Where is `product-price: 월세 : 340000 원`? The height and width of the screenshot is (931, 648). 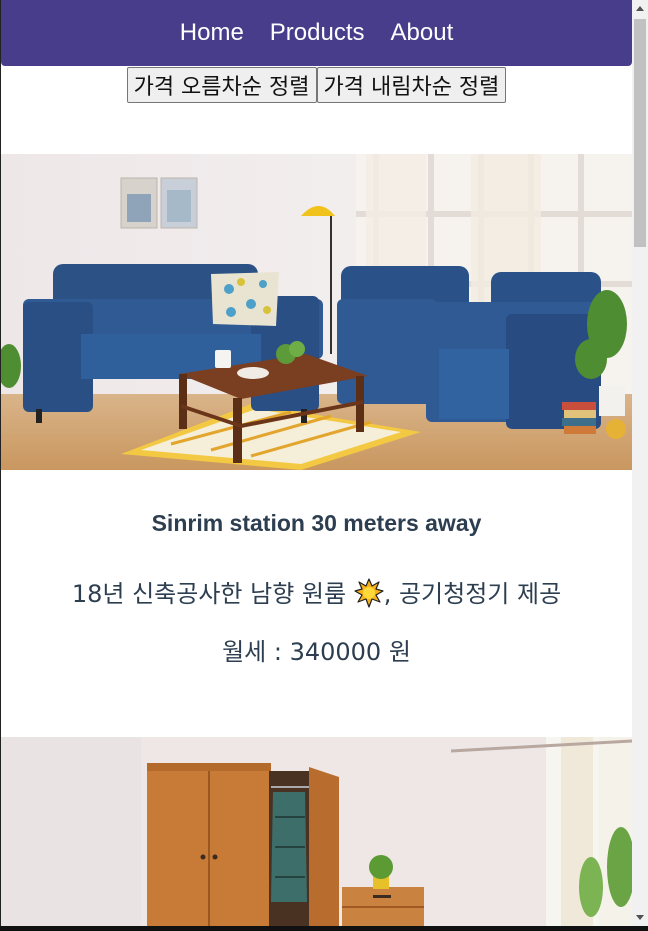 product-price: 월세 : 340000 원 is located at coordinates (316, 652).